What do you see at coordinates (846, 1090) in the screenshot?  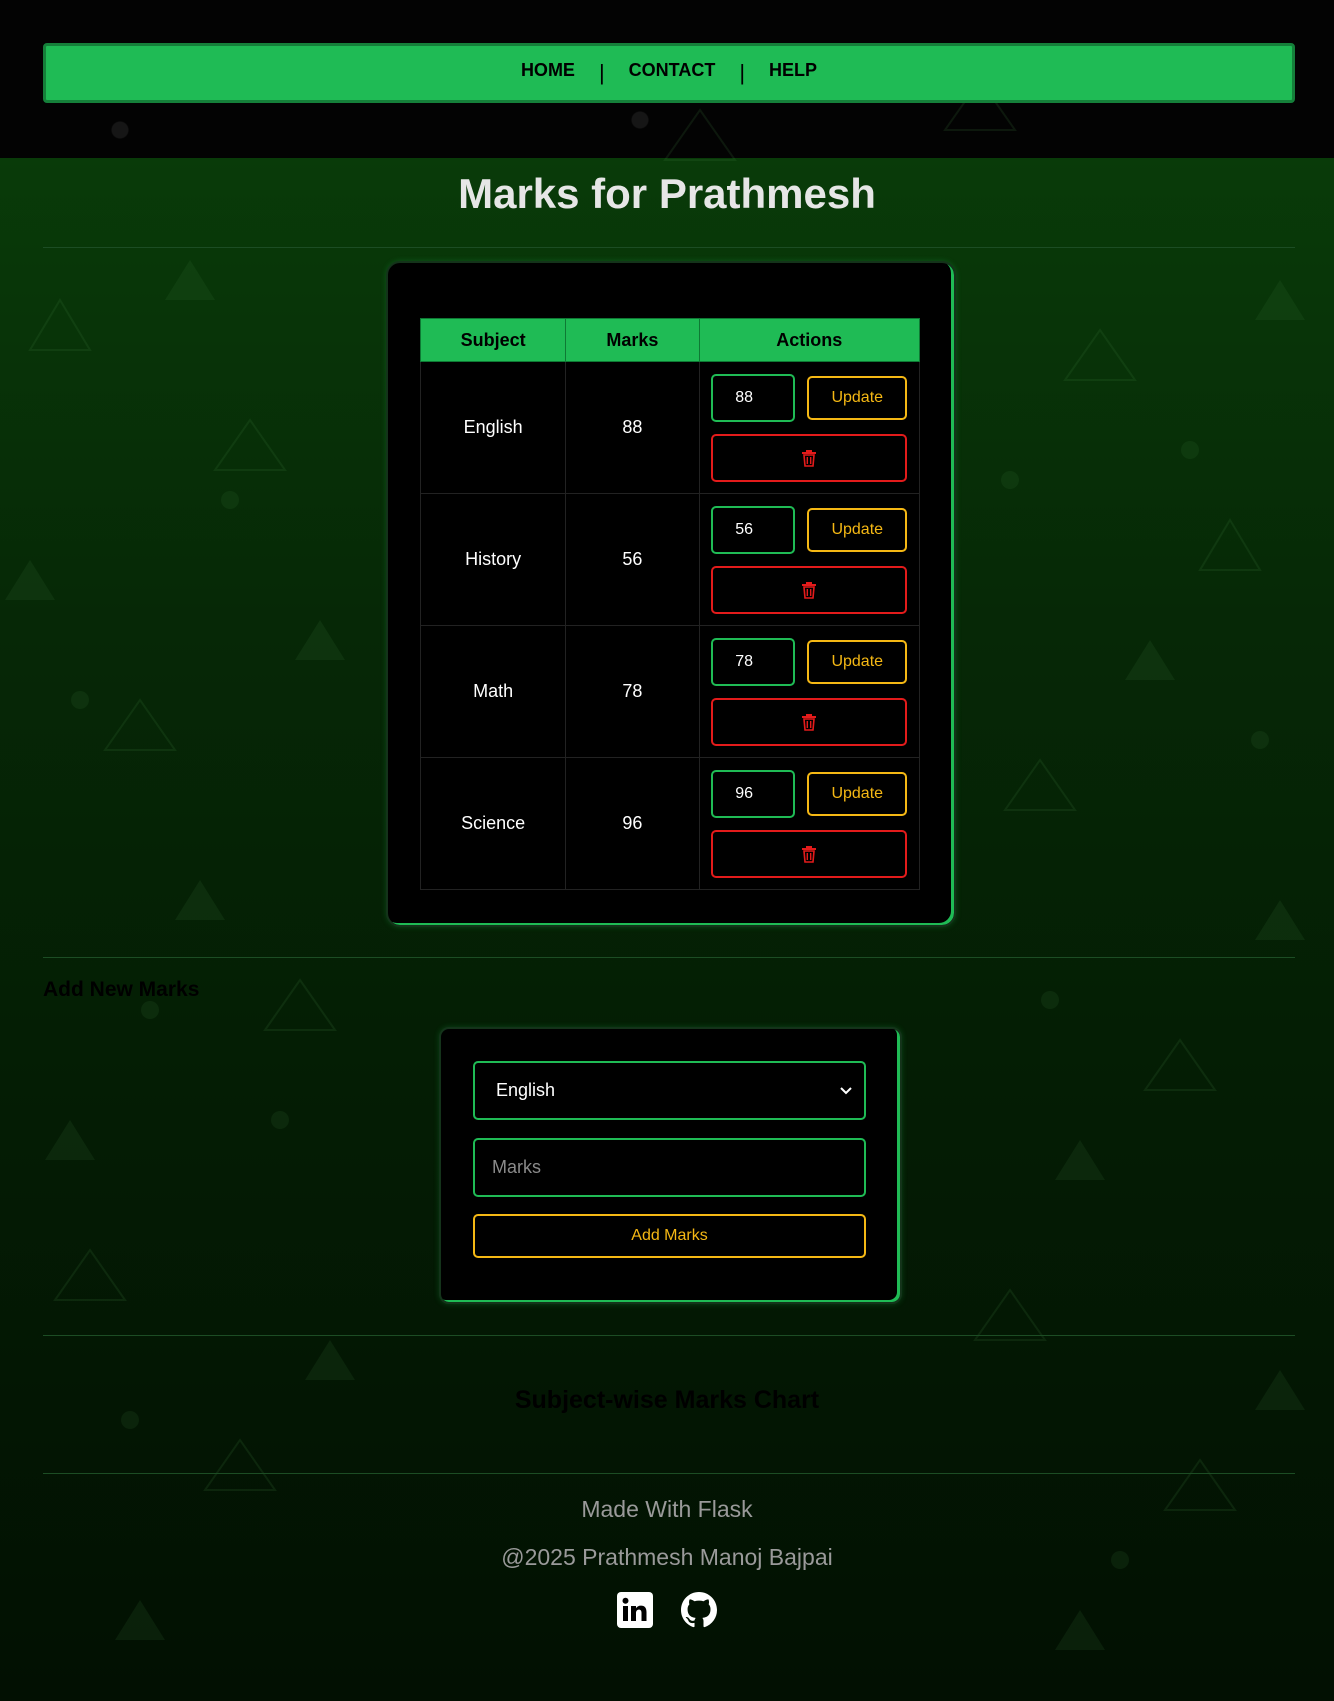 I see `chevron-down-icon` at bounding box center [846, 1090].